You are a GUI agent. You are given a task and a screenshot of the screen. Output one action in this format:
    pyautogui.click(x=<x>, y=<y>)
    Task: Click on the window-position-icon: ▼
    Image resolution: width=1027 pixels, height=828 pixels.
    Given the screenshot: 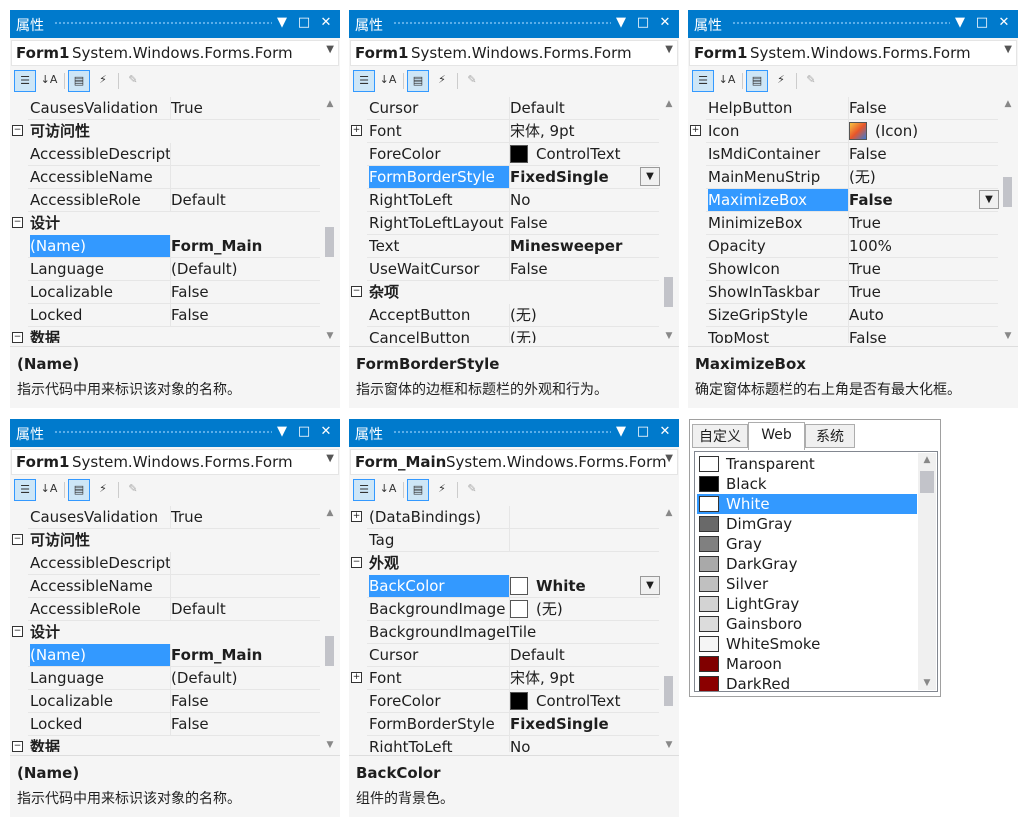 What is the action you would take?
    pyautogui.click(x=621, y=432)
    